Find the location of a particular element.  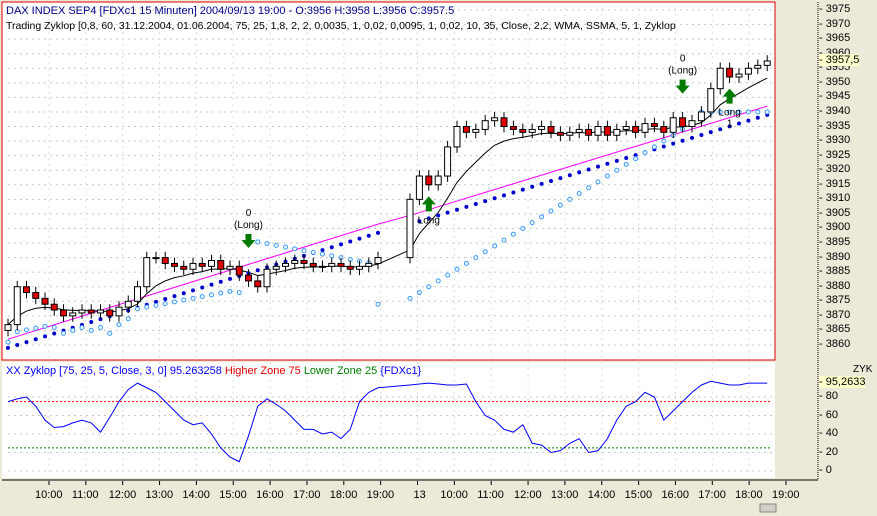

price-tick: - 3970 is located at coordinates (835, 23).